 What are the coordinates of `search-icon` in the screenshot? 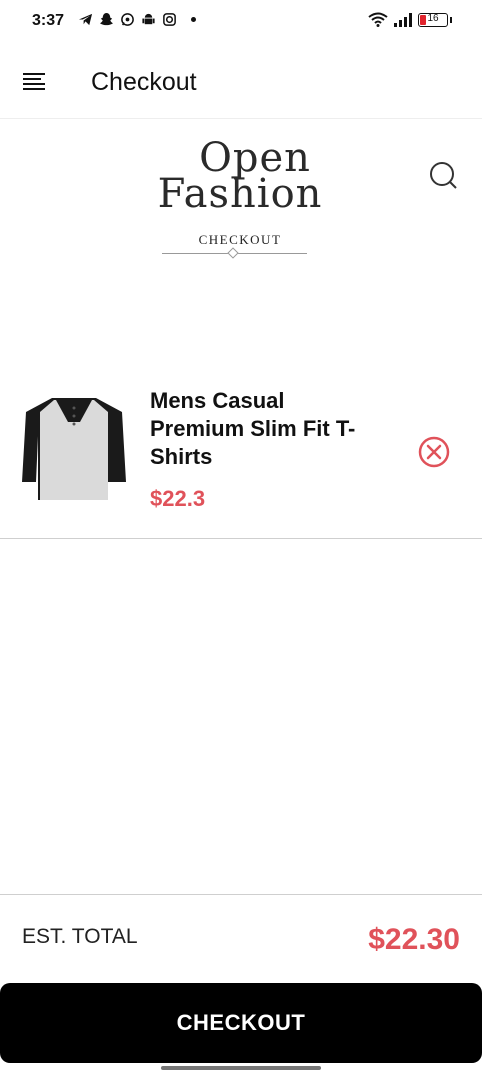 It's located at (443, 175).